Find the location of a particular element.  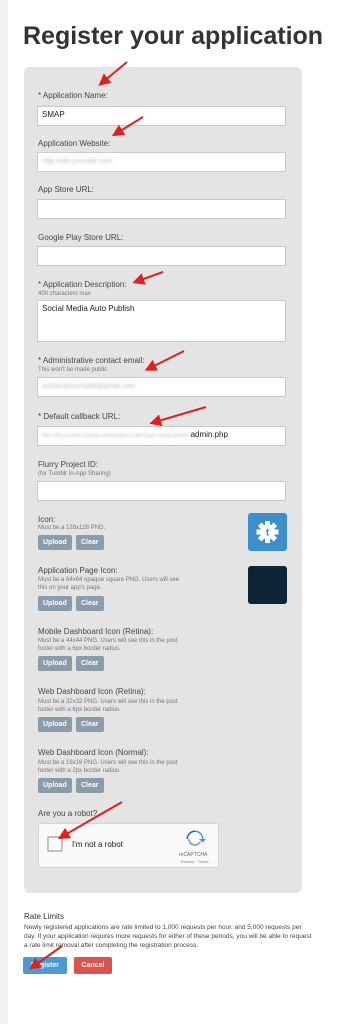

arrow-robot is located at coordinates (90, 820).